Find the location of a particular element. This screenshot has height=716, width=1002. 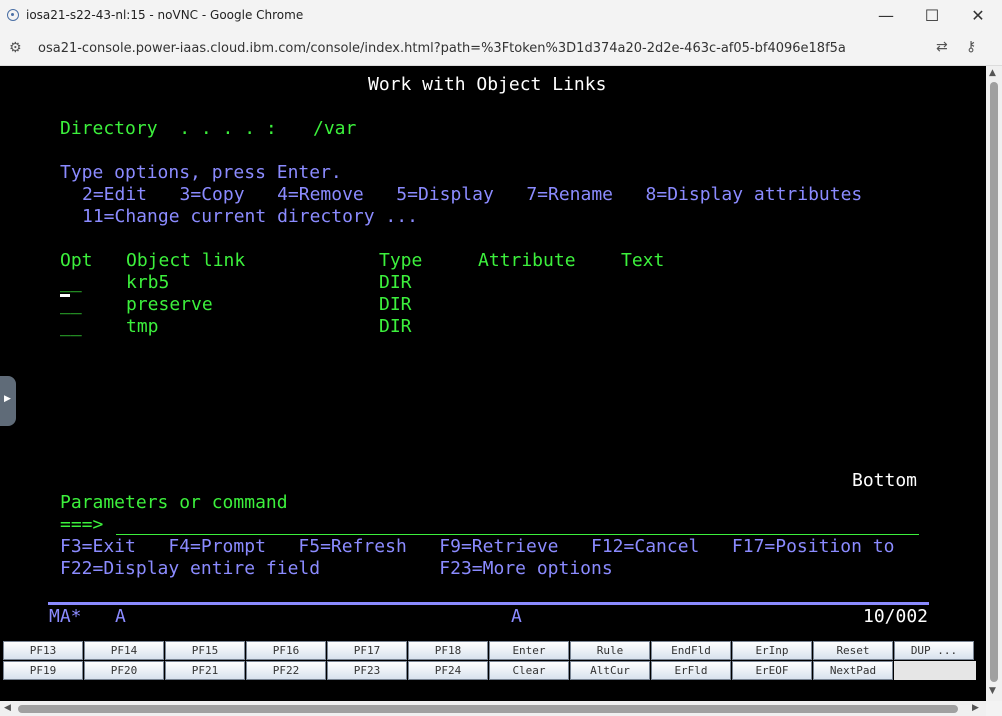

column-header-text: Text is located at coordinates (643, 260).